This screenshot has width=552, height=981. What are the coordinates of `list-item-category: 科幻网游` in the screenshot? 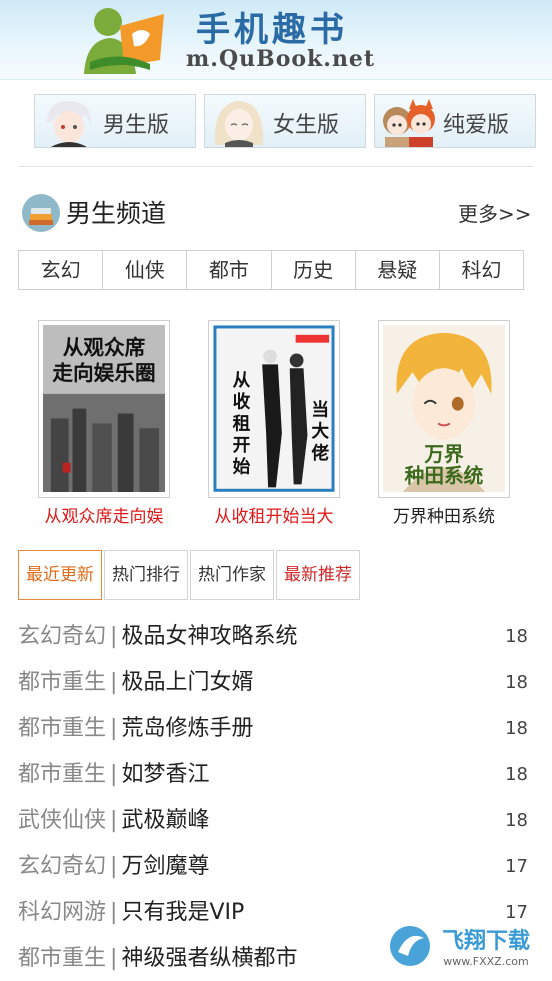 It's located at (62, 912).